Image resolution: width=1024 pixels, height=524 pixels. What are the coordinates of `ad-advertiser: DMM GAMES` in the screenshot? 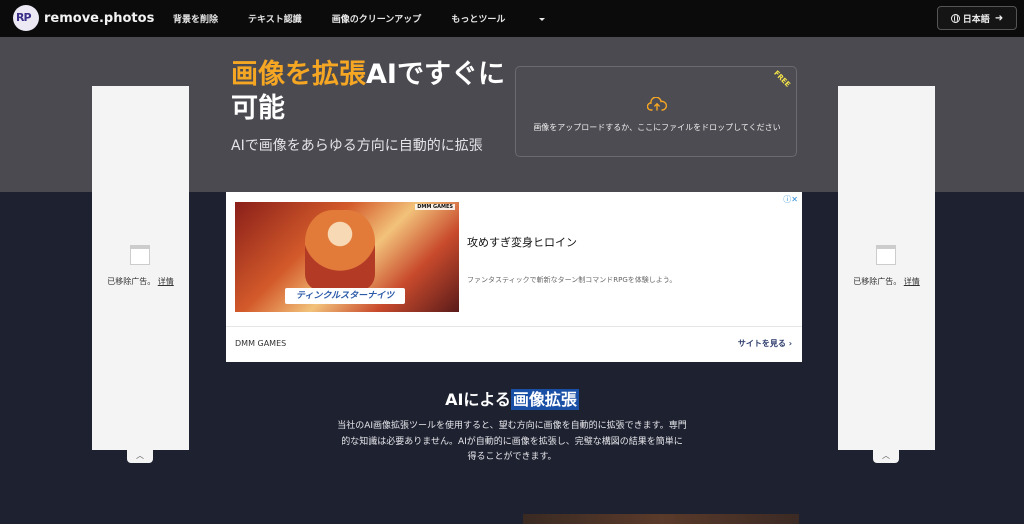 It's located at (261, 343).